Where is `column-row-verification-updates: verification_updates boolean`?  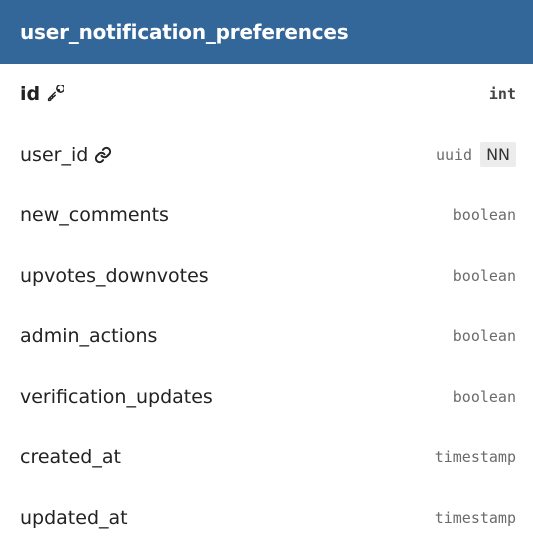
column-row-verification-updates: verification_updates boolean is located at coordinates (266, 397).